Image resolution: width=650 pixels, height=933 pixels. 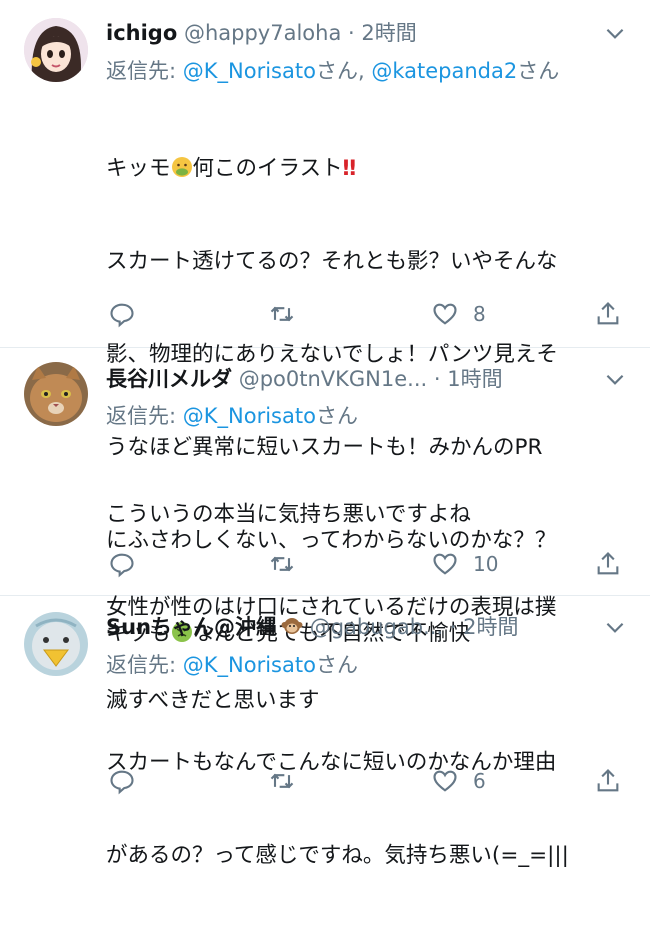 What do you see at coordinates (288, 514) in the screenshot?
I see `text-line: こういうの本当に気持ち悪いですよね` at bounding box center [288, 514].